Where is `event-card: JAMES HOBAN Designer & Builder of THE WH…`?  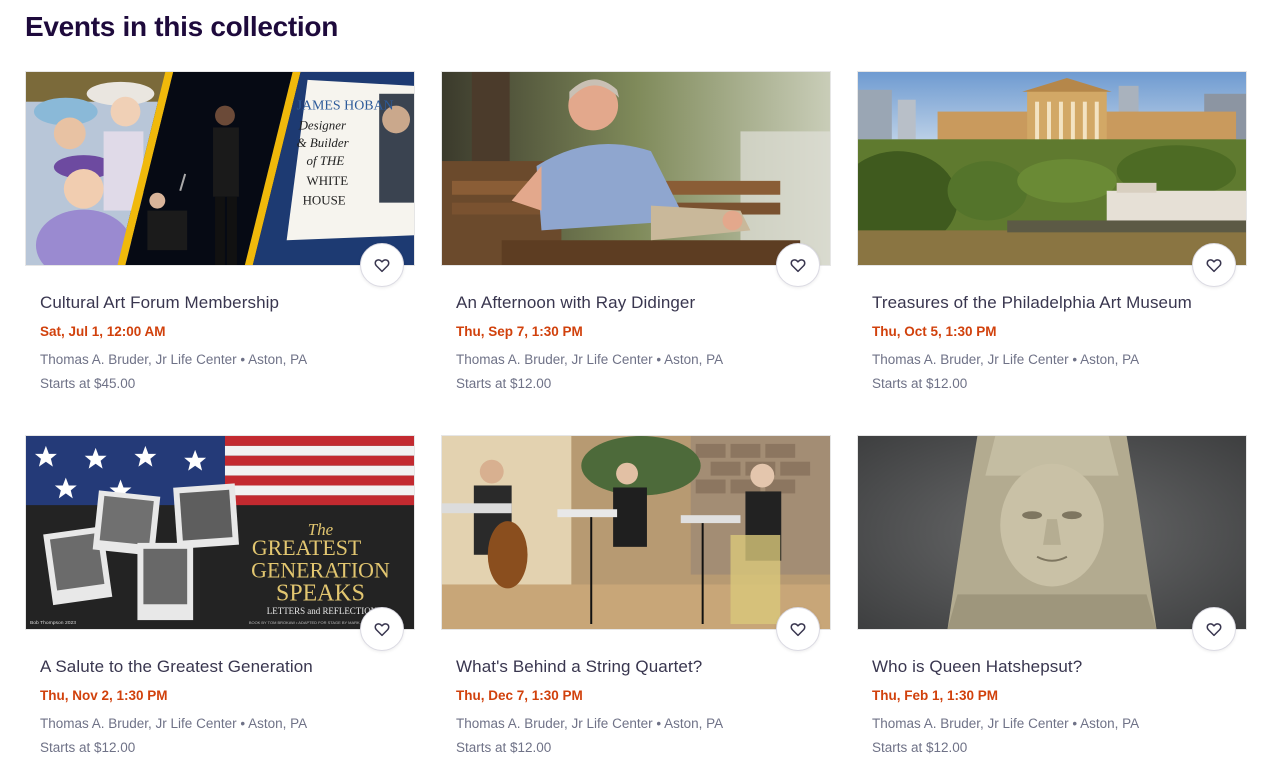
event-card: JAMES HOBAN Designer & Builder of THE WH… is located at coordinates (220, 233).